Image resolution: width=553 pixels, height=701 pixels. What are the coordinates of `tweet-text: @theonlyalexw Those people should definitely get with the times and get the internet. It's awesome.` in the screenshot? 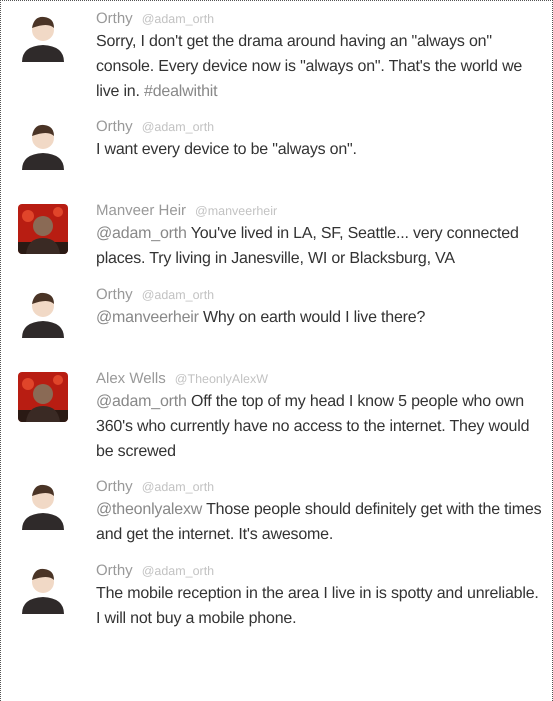 It's located at (319, 522).